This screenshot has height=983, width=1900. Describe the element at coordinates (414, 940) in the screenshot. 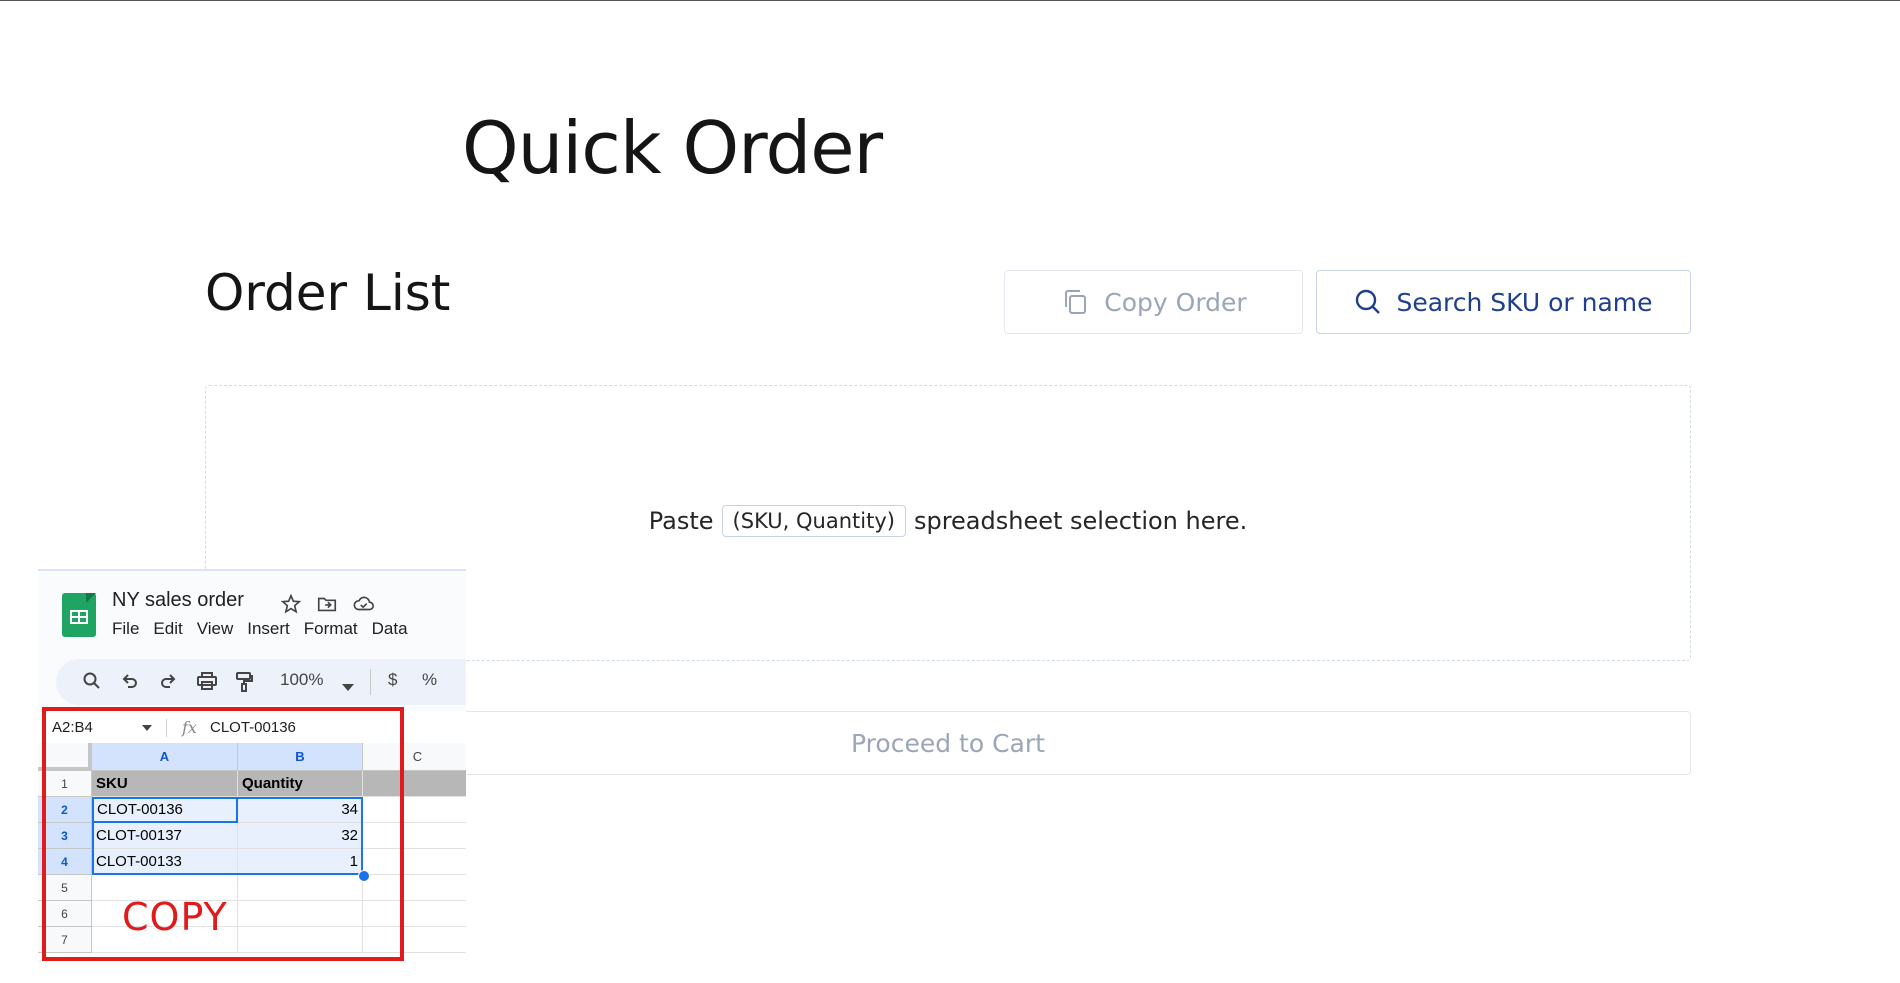

I see `cell-c7` at that location.